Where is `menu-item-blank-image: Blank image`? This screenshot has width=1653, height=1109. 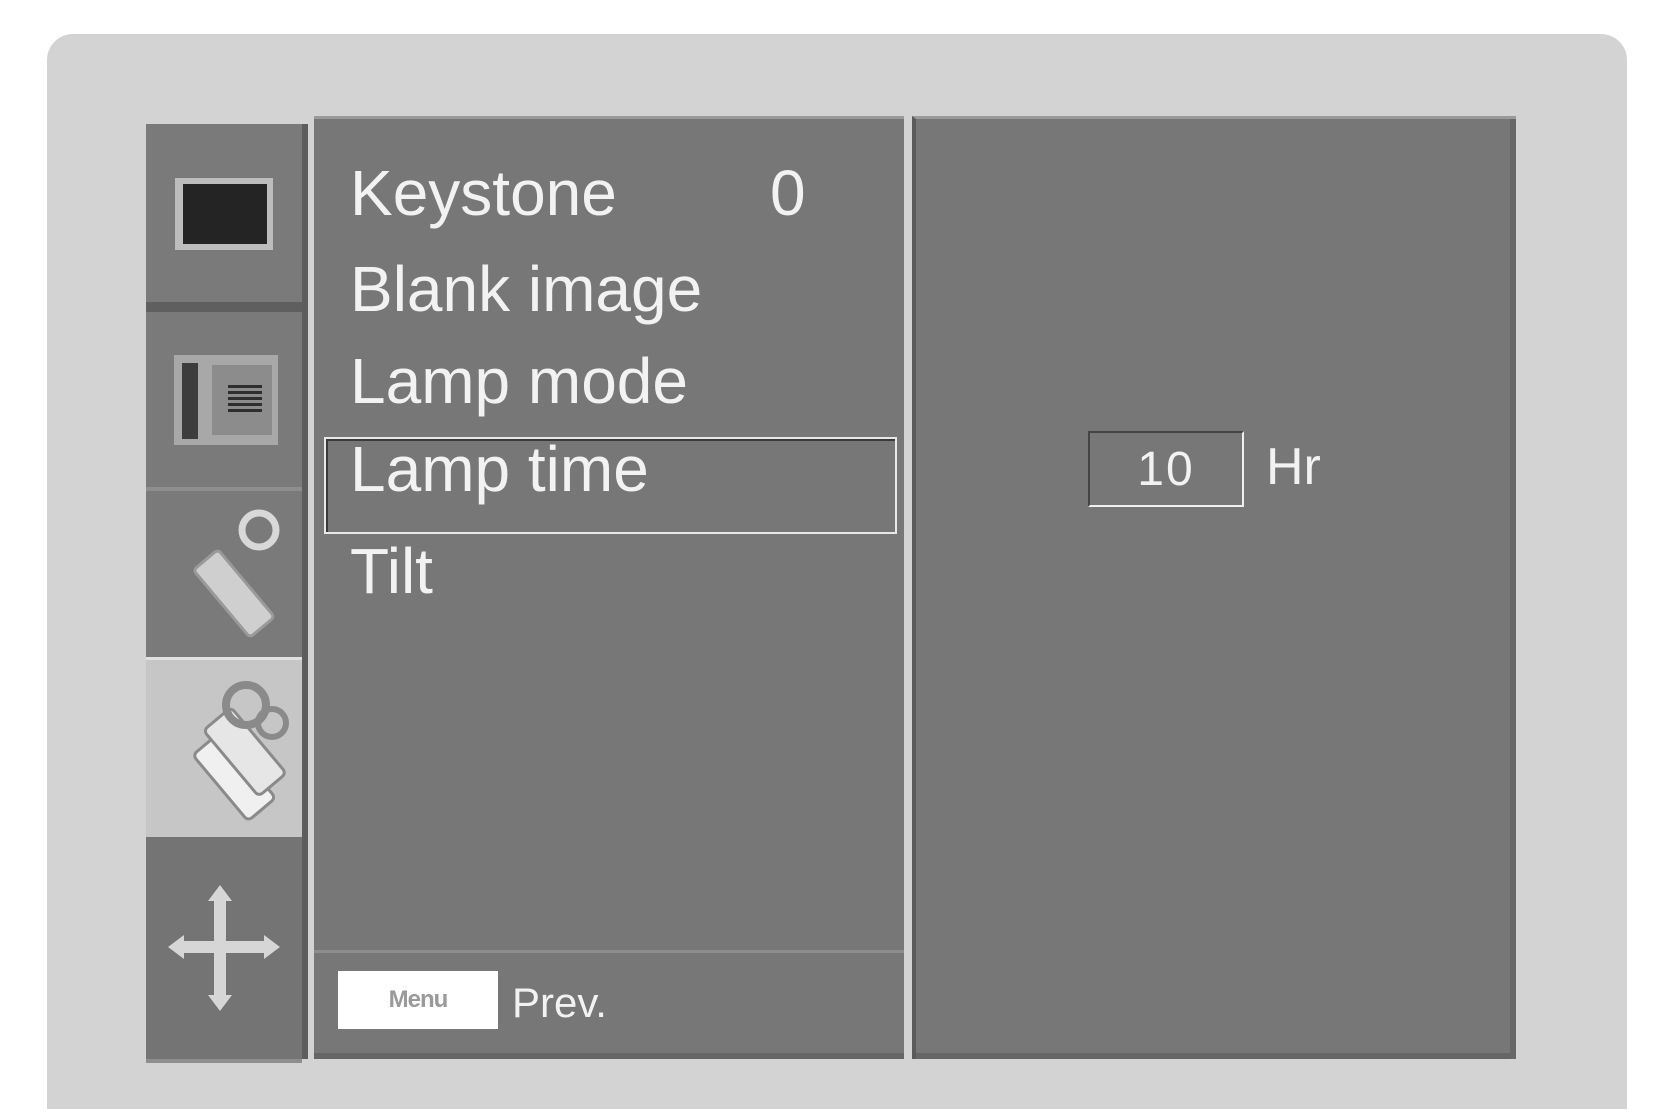
menu-item-blank-image: Blank image is located at coordinates (526, 289).